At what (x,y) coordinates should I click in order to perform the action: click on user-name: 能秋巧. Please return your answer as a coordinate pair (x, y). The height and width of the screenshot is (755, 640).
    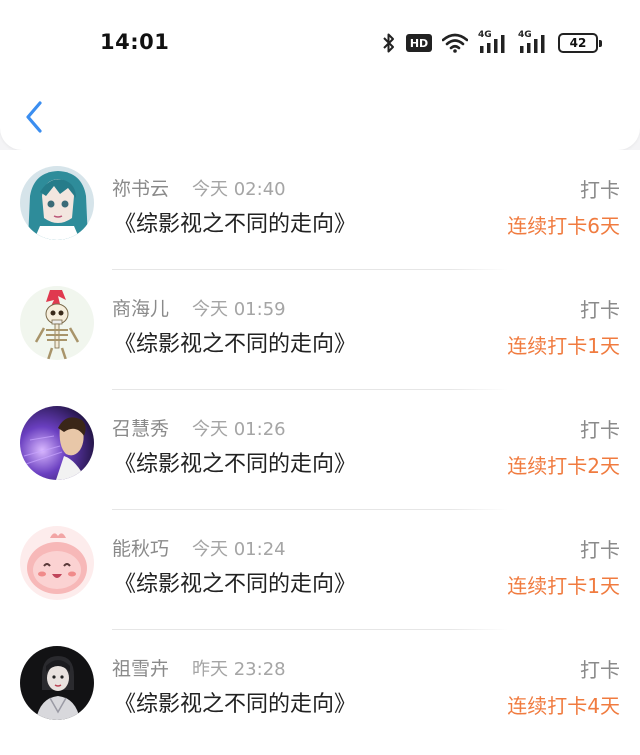
    Looking at the image, I should click on (141, 549).